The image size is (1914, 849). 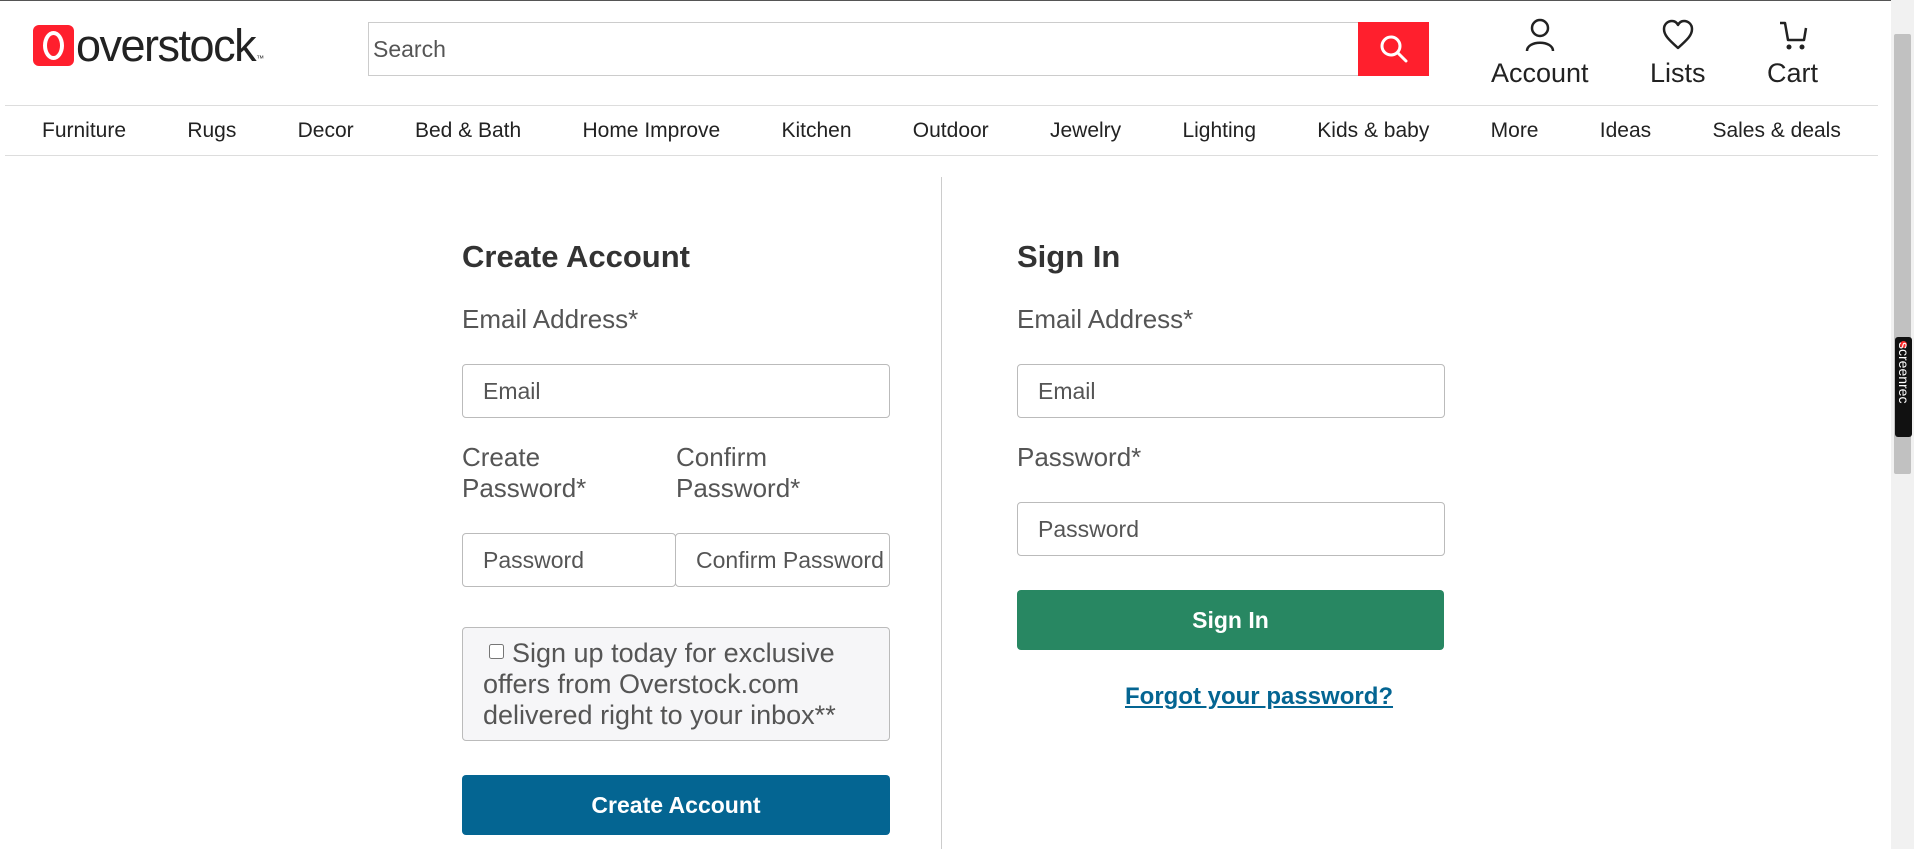 What do you see at coordinates (524, 488) in the screenshot?
I see `create-password-label-line2: Password*` at bounding box center [524, 488].